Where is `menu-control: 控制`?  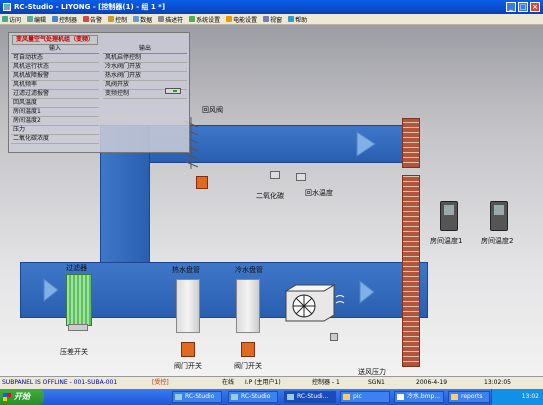 menu-control: 控制 is located at coordinates (117, 19).